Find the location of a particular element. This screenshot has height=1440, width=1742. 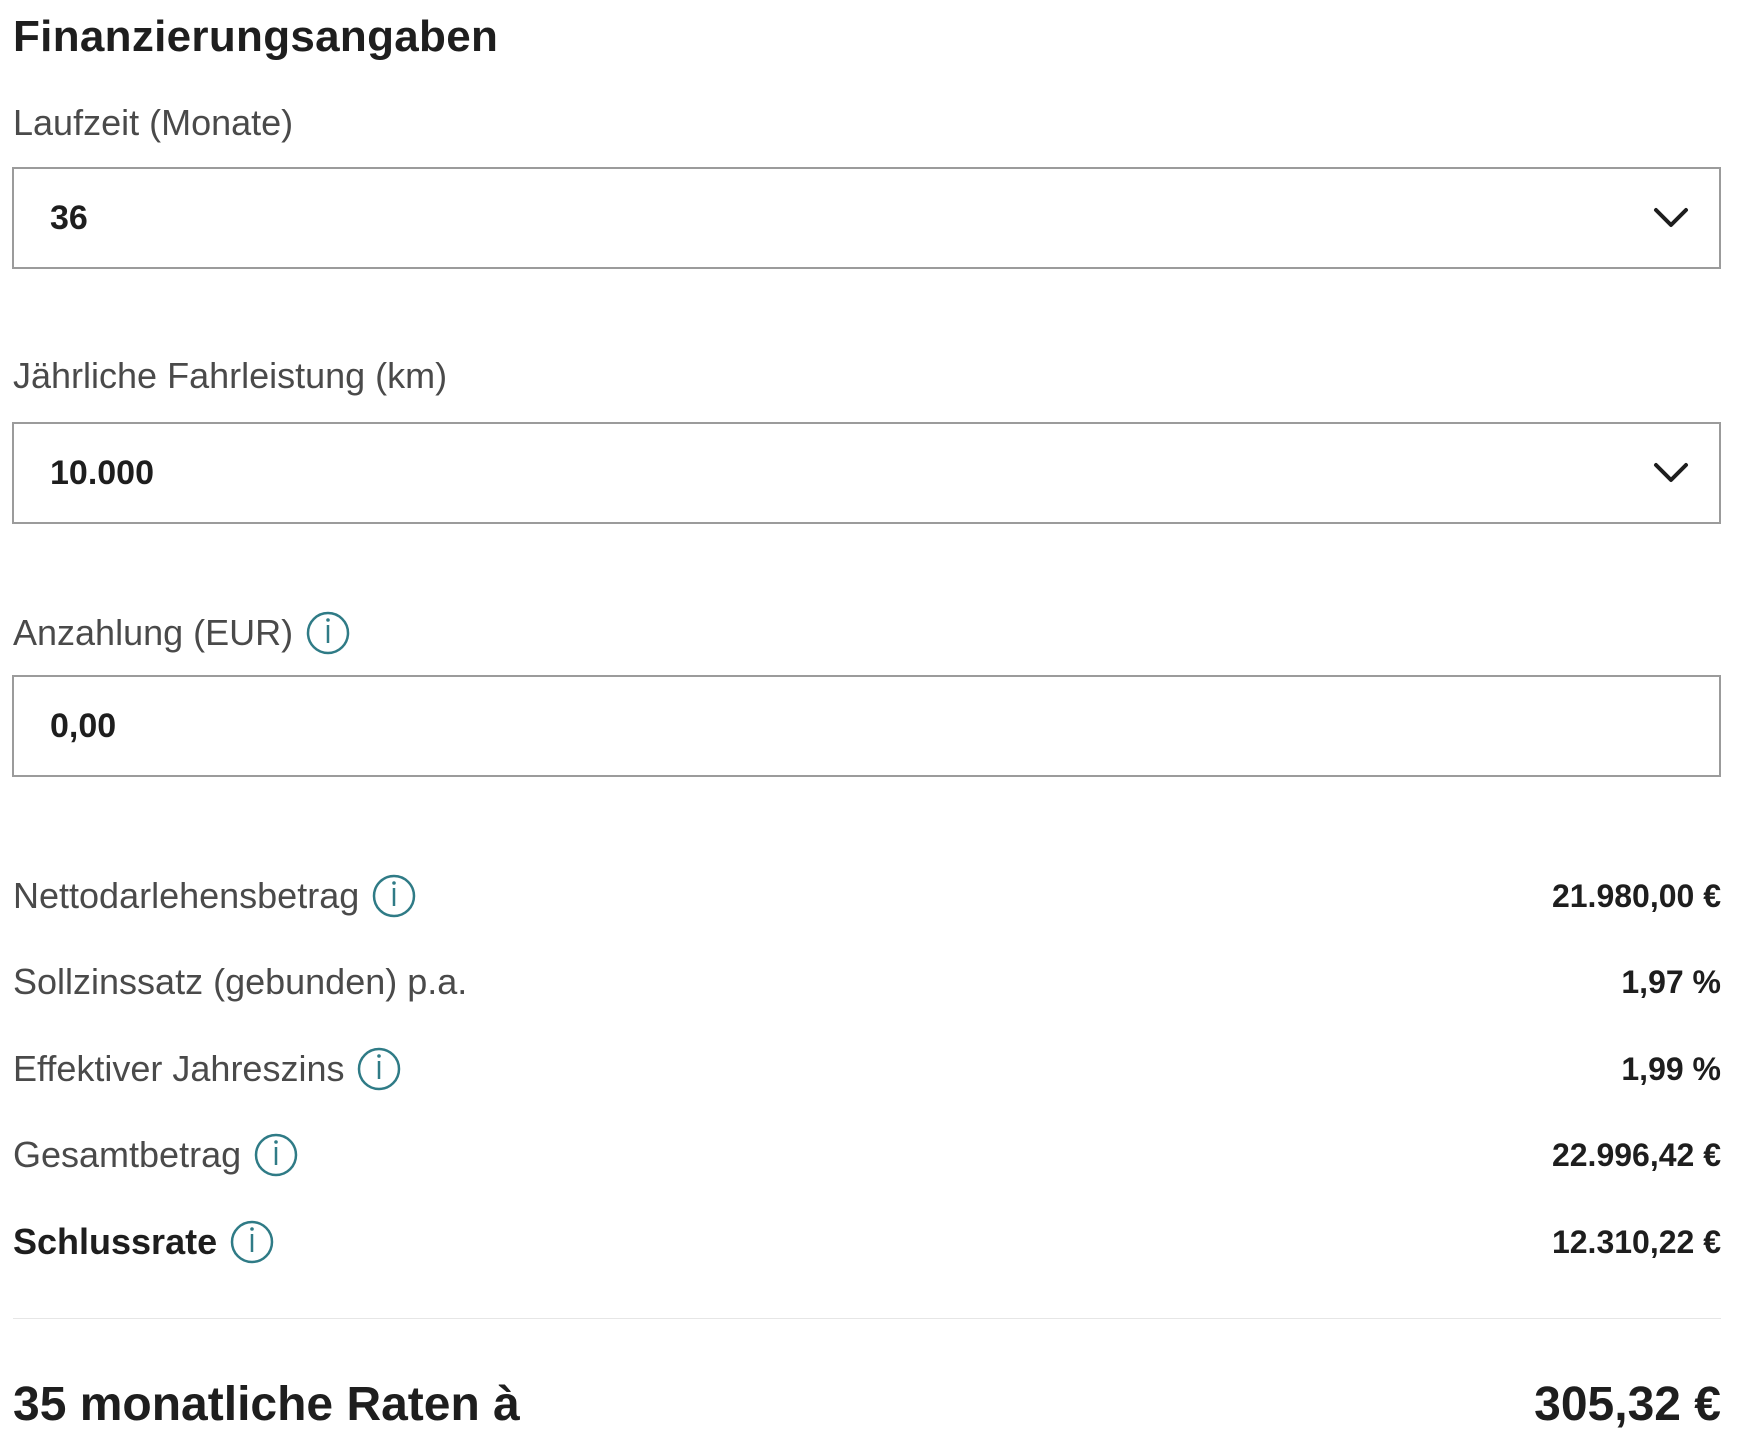

fahrleistung-label: Jährliche Fahrleistung (km) is located at coordinates (230, 376).